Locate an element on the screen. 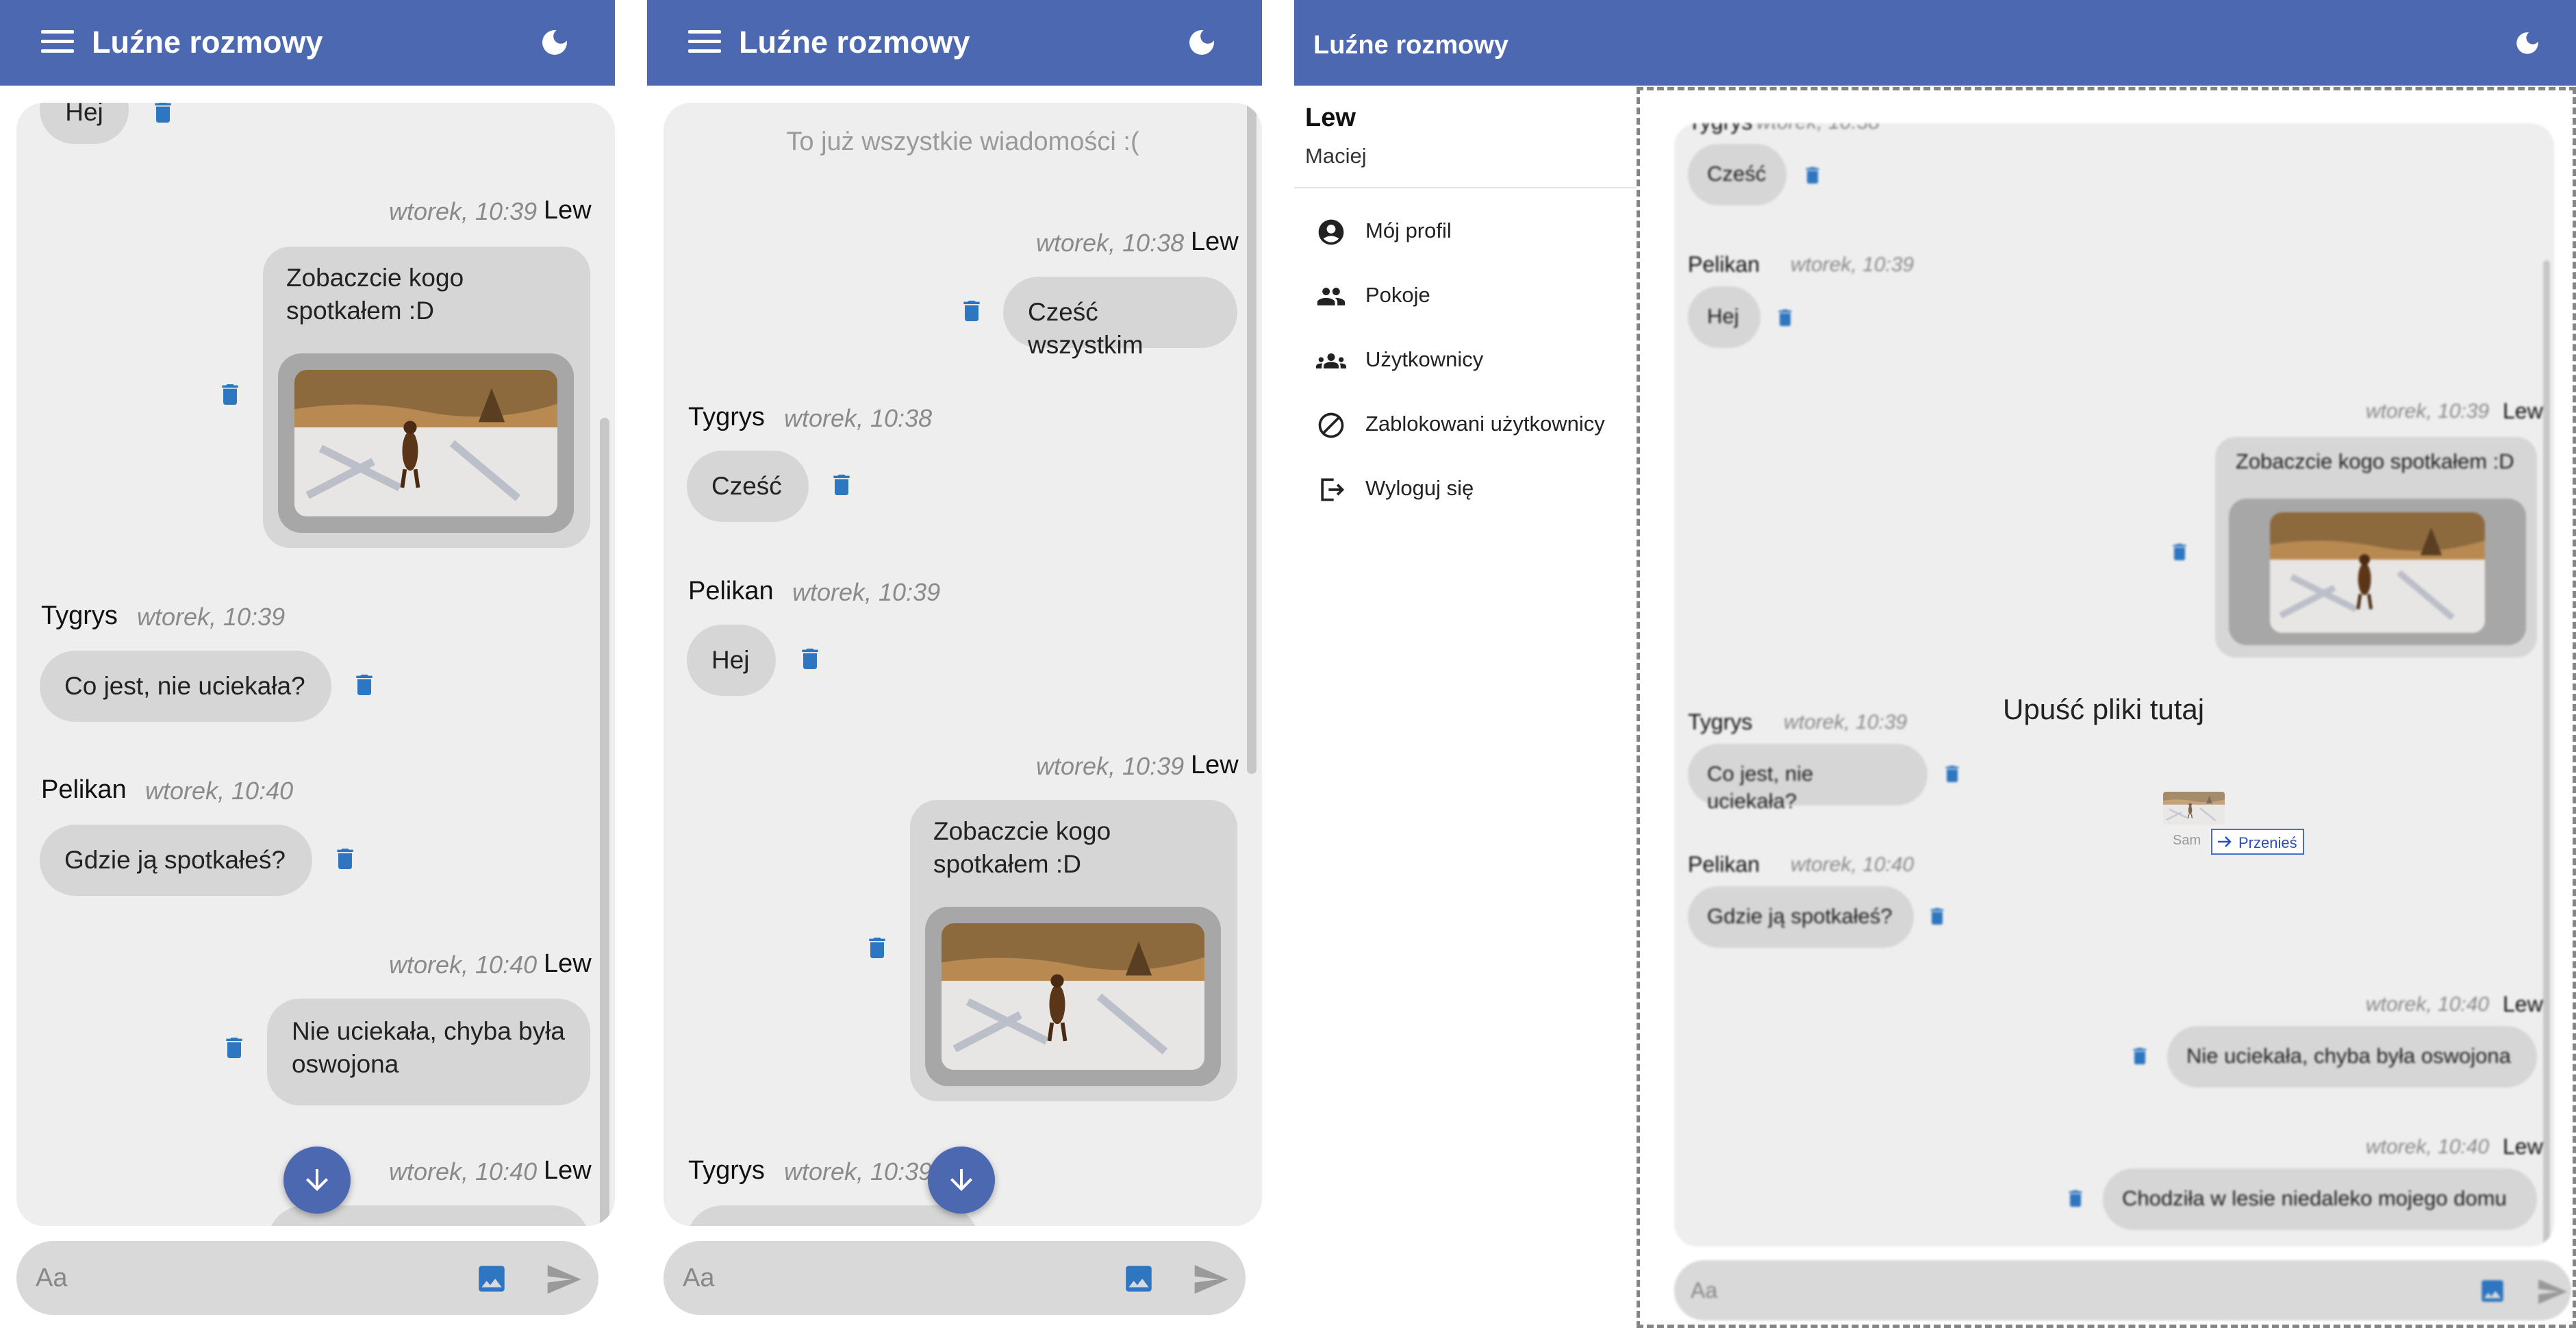  message-text: Nie uciekała, chyba była oswojona is located at coordinates (429, 1047).